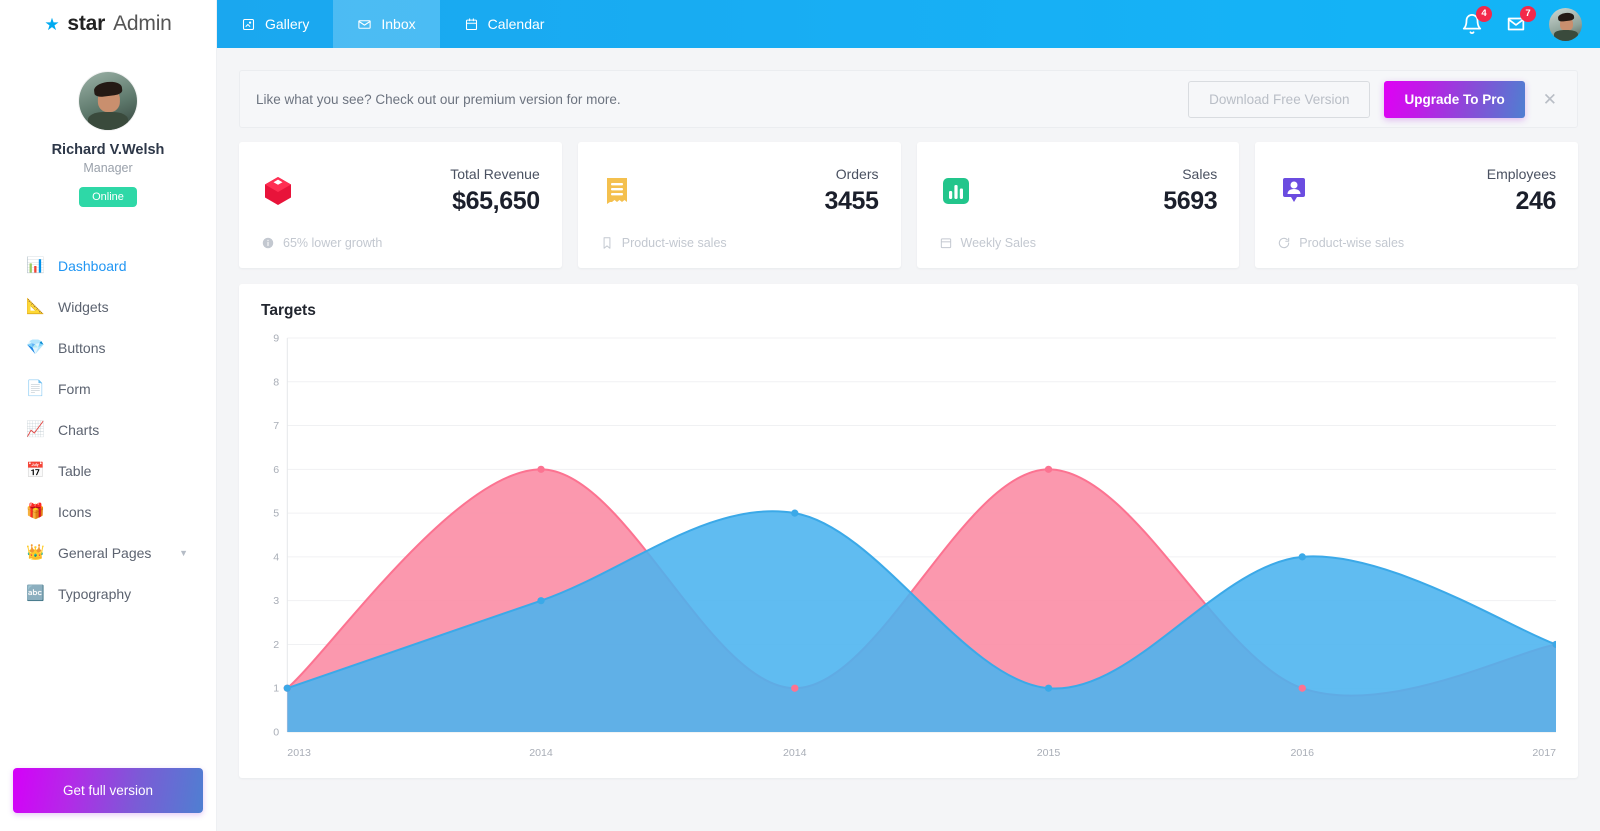 This screenshot has height=831, width=1600. What do you see at coordinates (1454, 99) in the screenshot?
I see `upgrade-to-pro-button: Upgrade To Pro` at bounding box center [1454, 99].